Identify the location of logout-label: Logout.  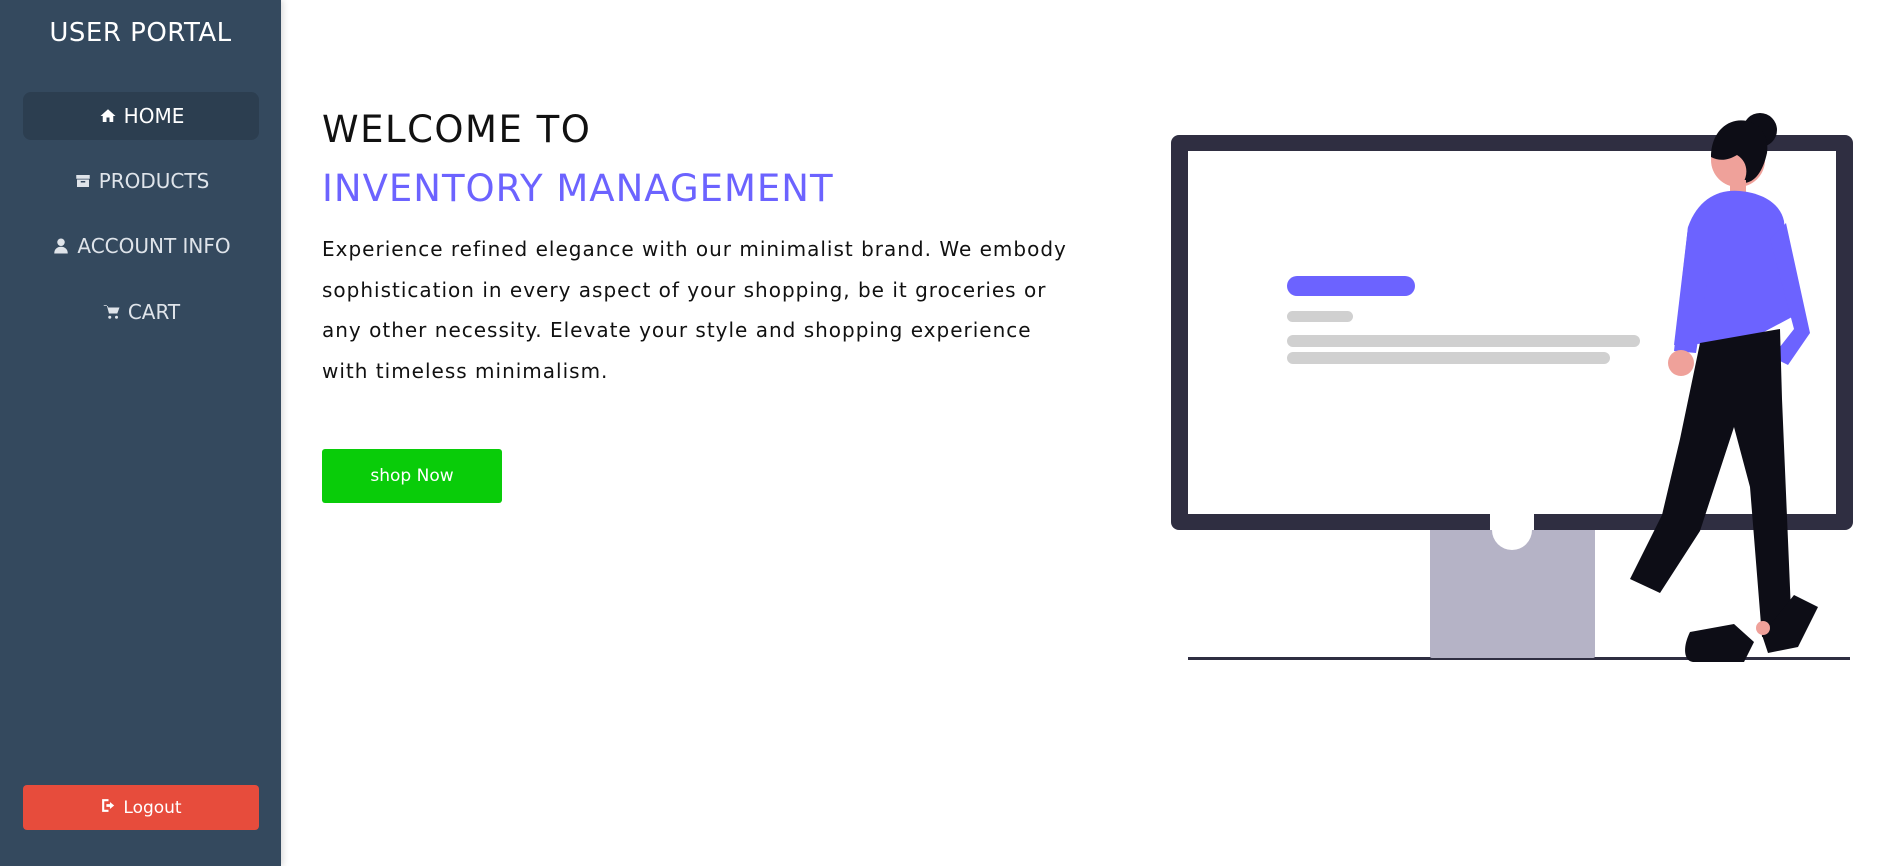
(152, 807).